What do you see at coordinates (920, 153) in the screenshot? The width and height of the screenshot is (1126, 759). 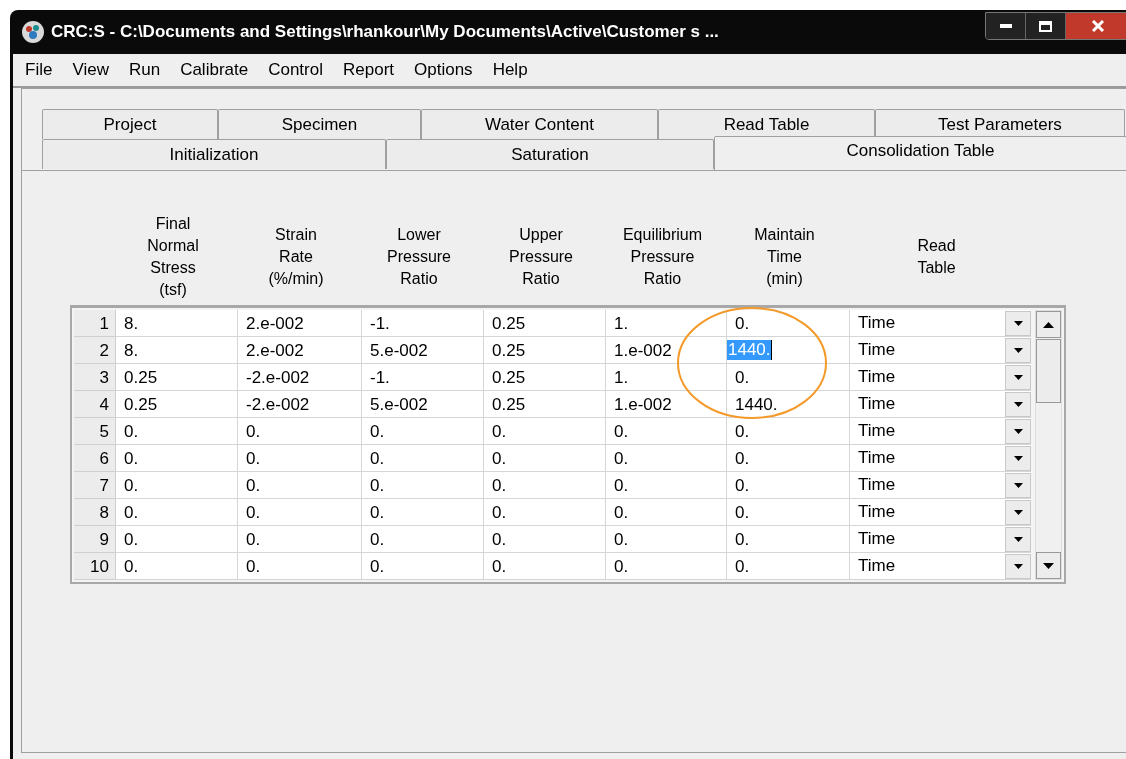 I see `tab: Consolidation Table` at bounding box center [920, 153].